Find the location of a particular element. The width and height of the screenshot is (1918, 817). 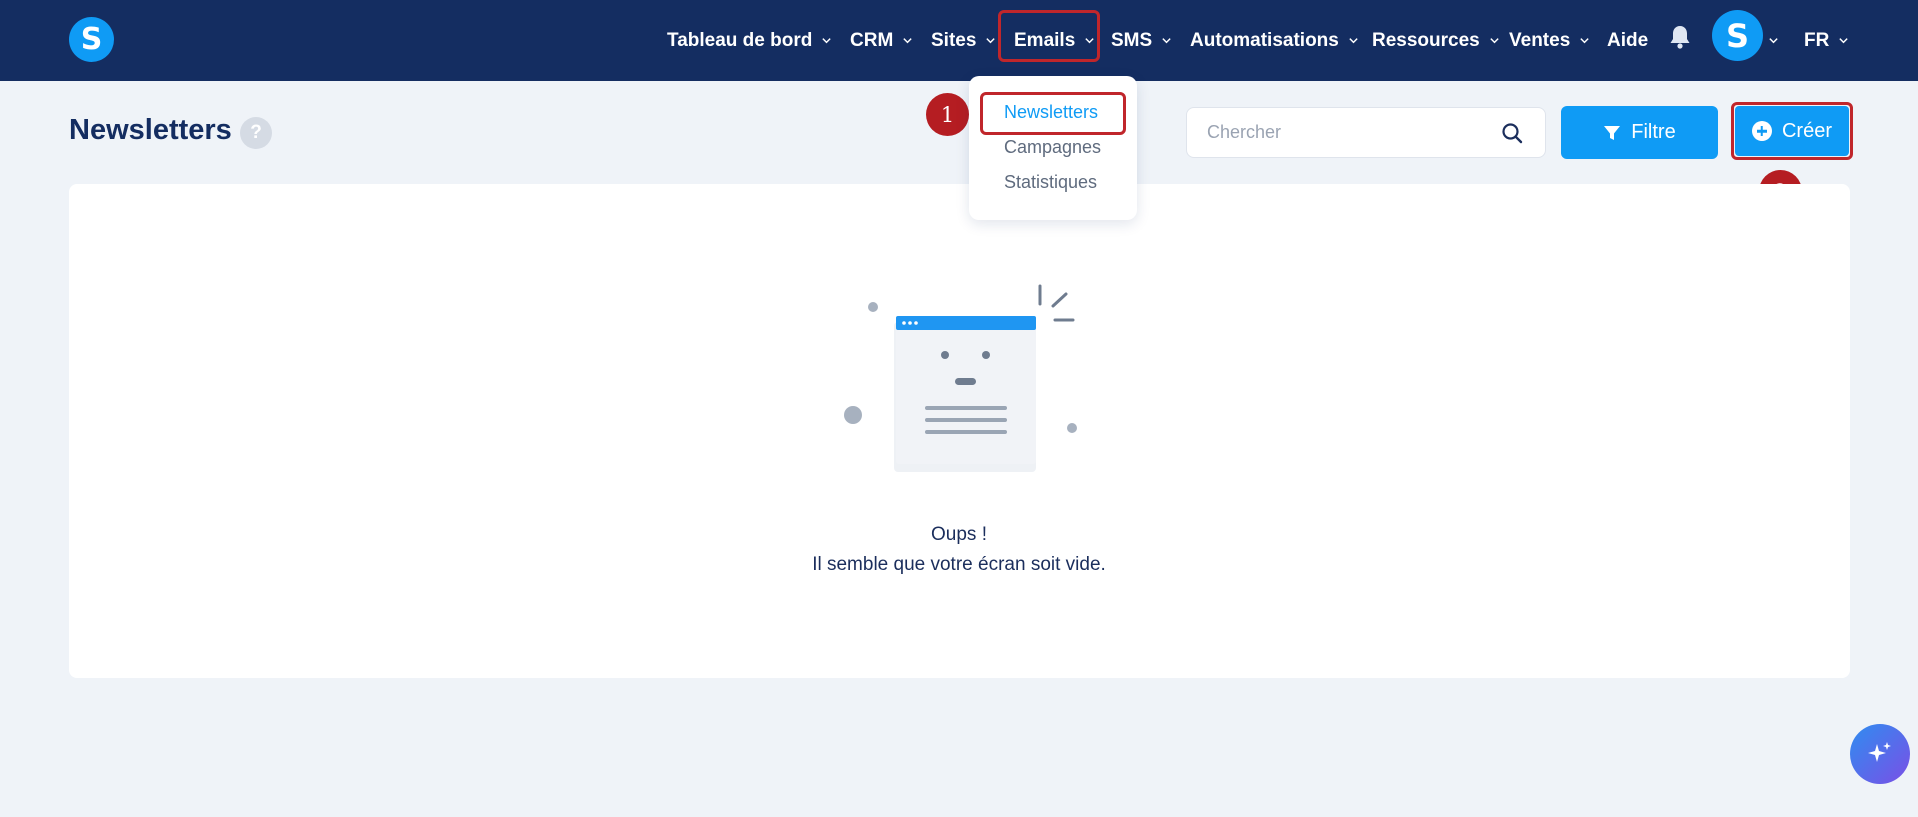

nav-item-label: Aide is located at coordinates (1628, 40).